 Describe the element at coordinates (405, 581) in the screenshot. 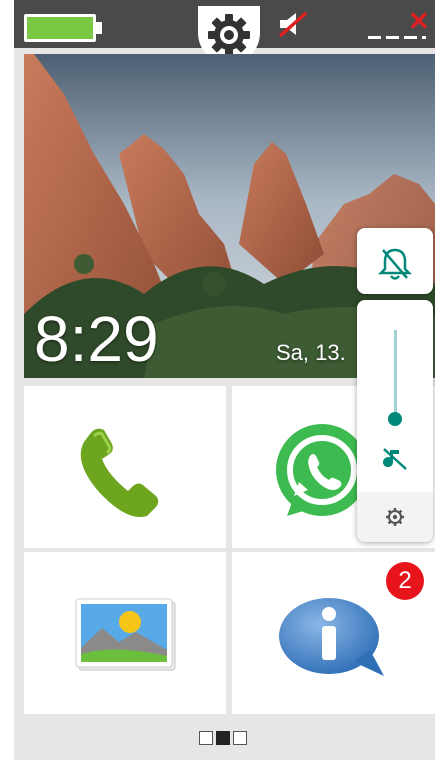

I see `notification-badge: 2` at that location.